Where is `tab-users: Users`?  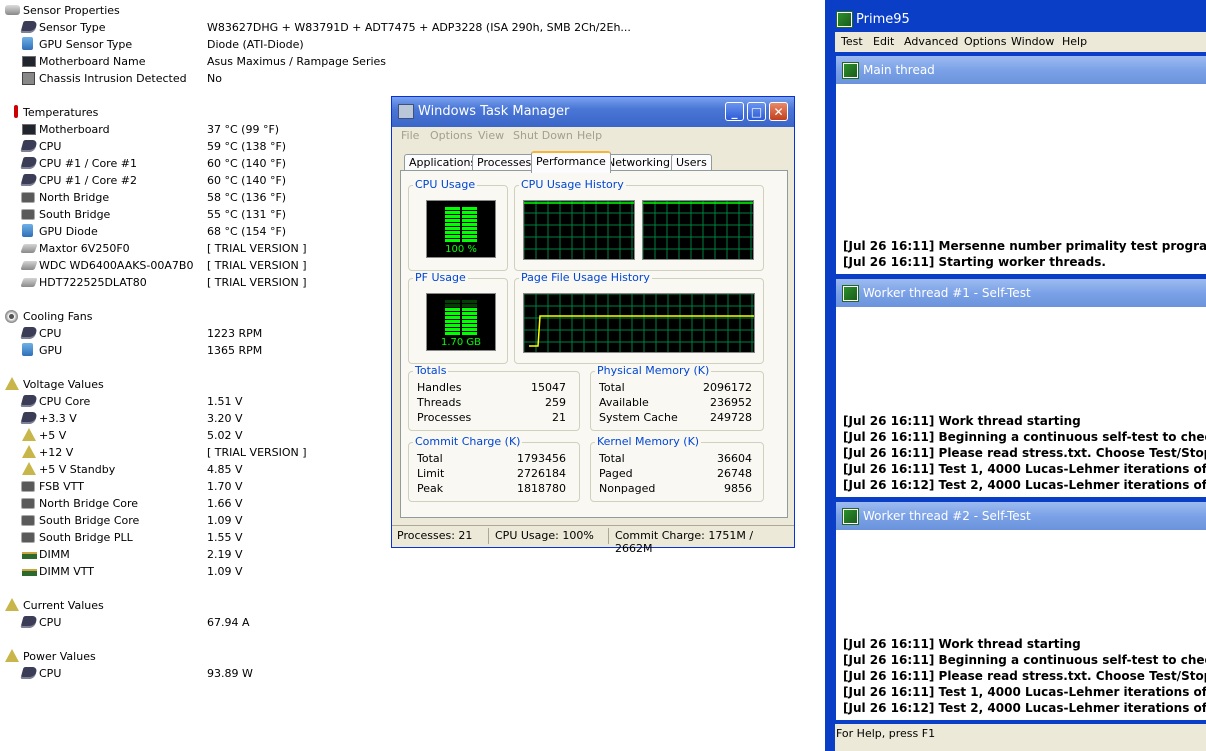
tab-users: Users is located at coordinates (691, 162).